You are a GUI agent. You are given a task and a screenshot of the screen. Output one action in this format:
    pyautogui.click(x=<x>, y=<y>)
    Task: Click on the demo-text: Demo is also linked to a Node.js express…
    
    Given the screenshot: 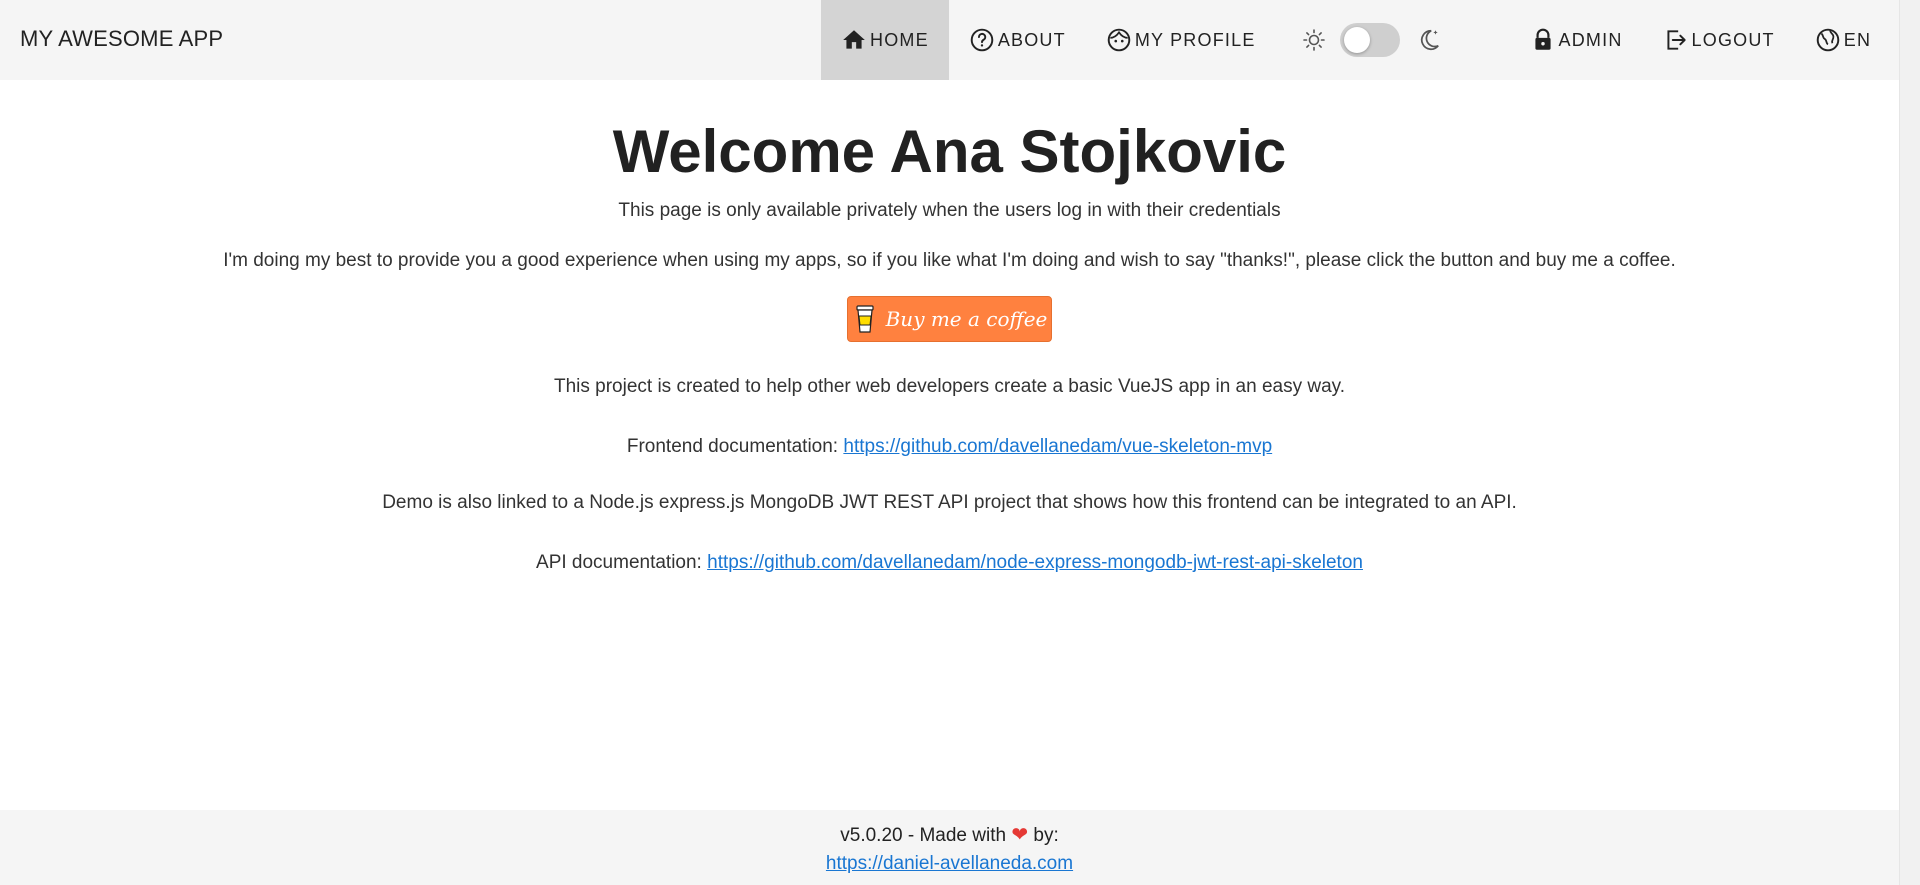 What is the action you would take?
    pyautogui.click(x=949, y=502)
    